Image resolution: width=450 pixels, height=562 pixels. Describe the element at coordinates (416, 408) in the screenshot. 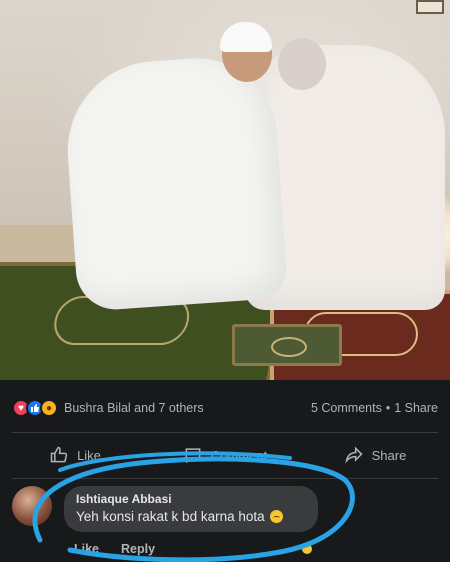

I see `shares-count: 1 Share` at that location.